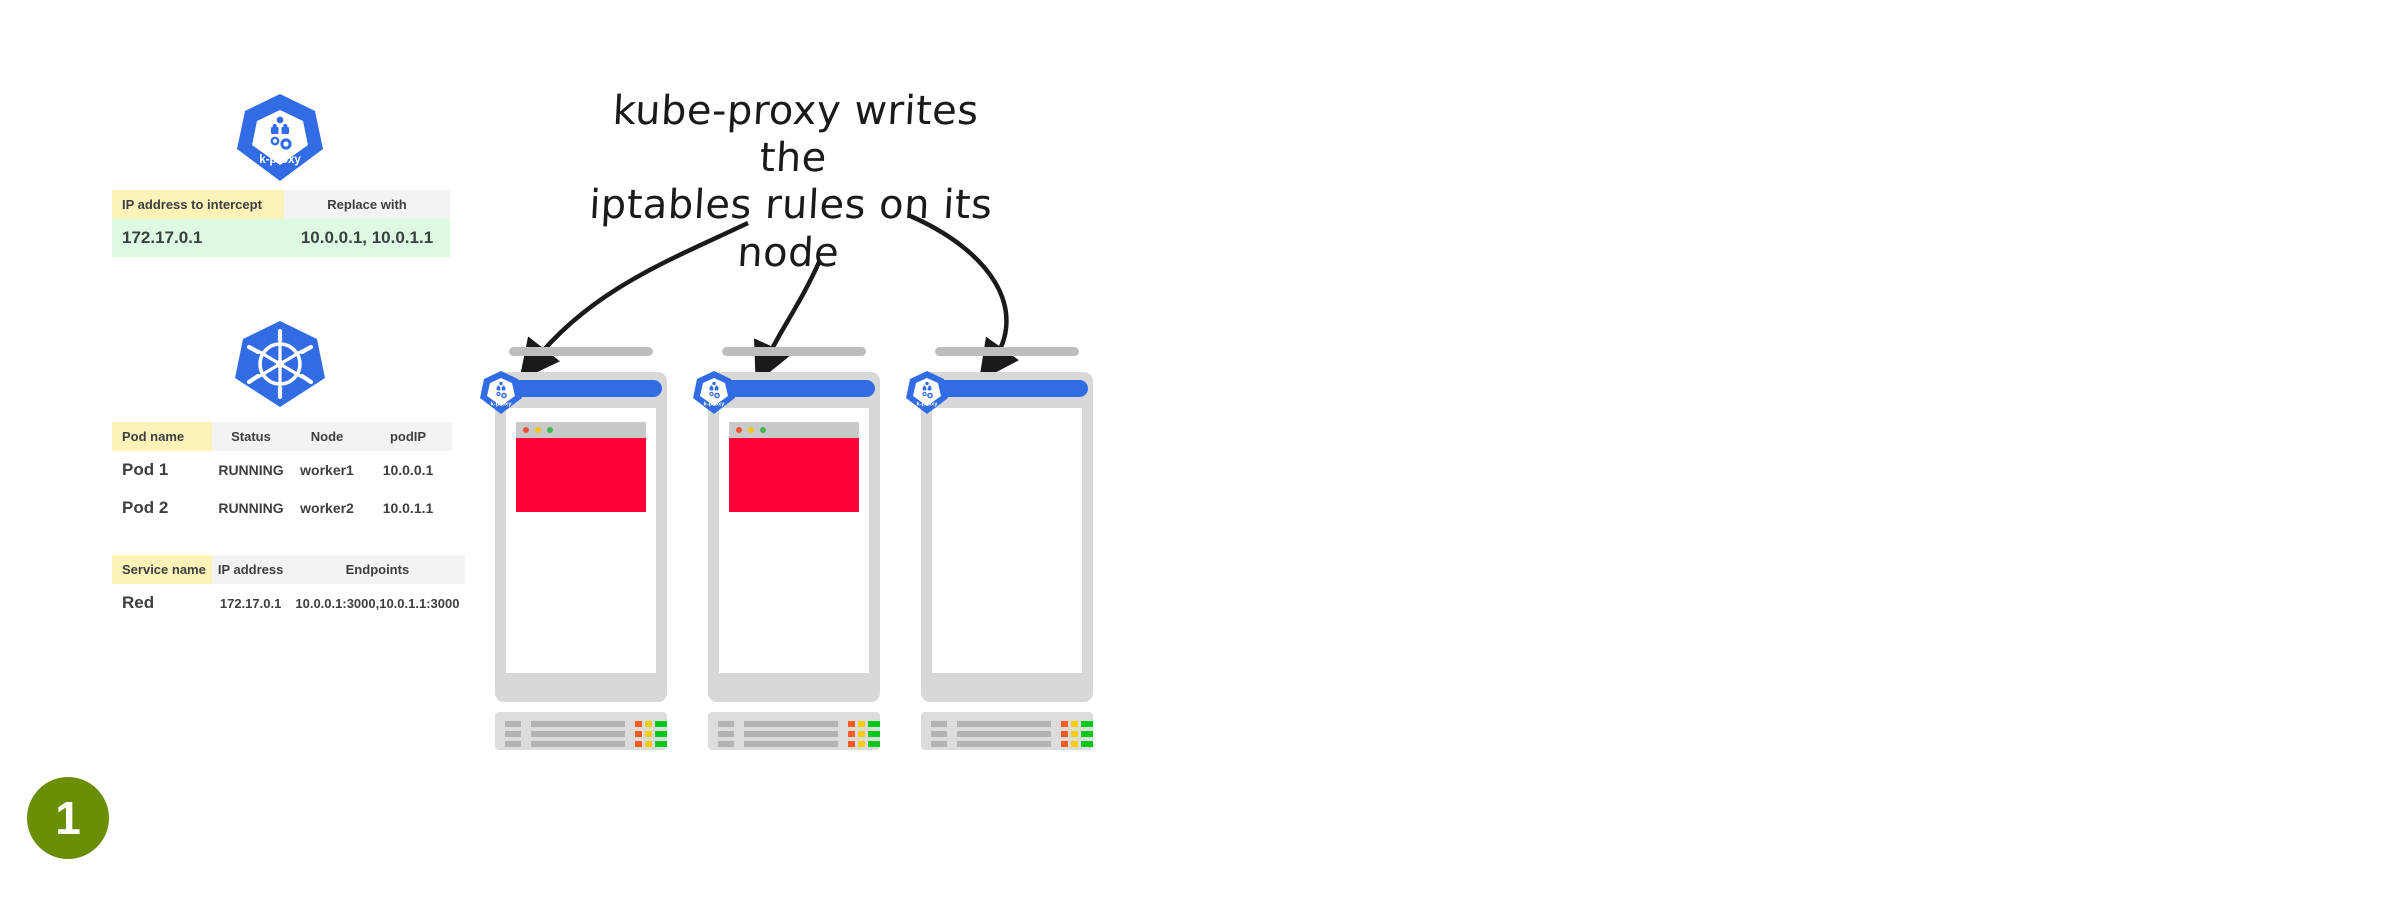 Image resolution: width=2400 pixels, height=900 pixels. I want to click on server-rack-2-panel1, so click(794, 731).